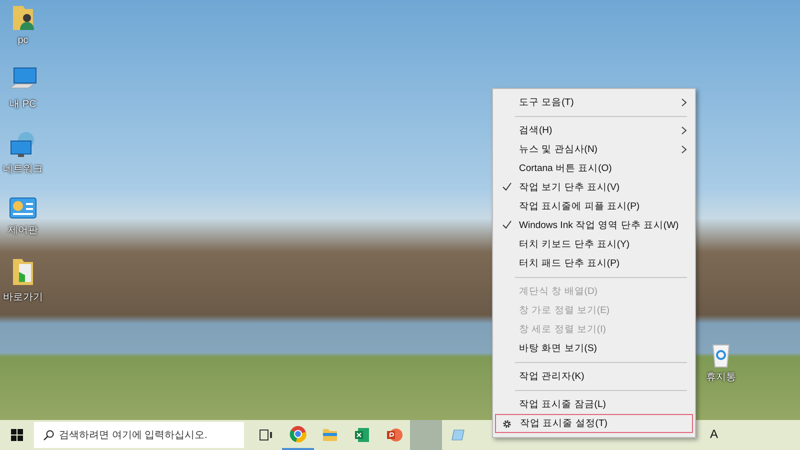  Describe the element at coordinates (594, 423) in the screenshot. I see `menu-item: 작업 표시줄 설정(T)` at that location.